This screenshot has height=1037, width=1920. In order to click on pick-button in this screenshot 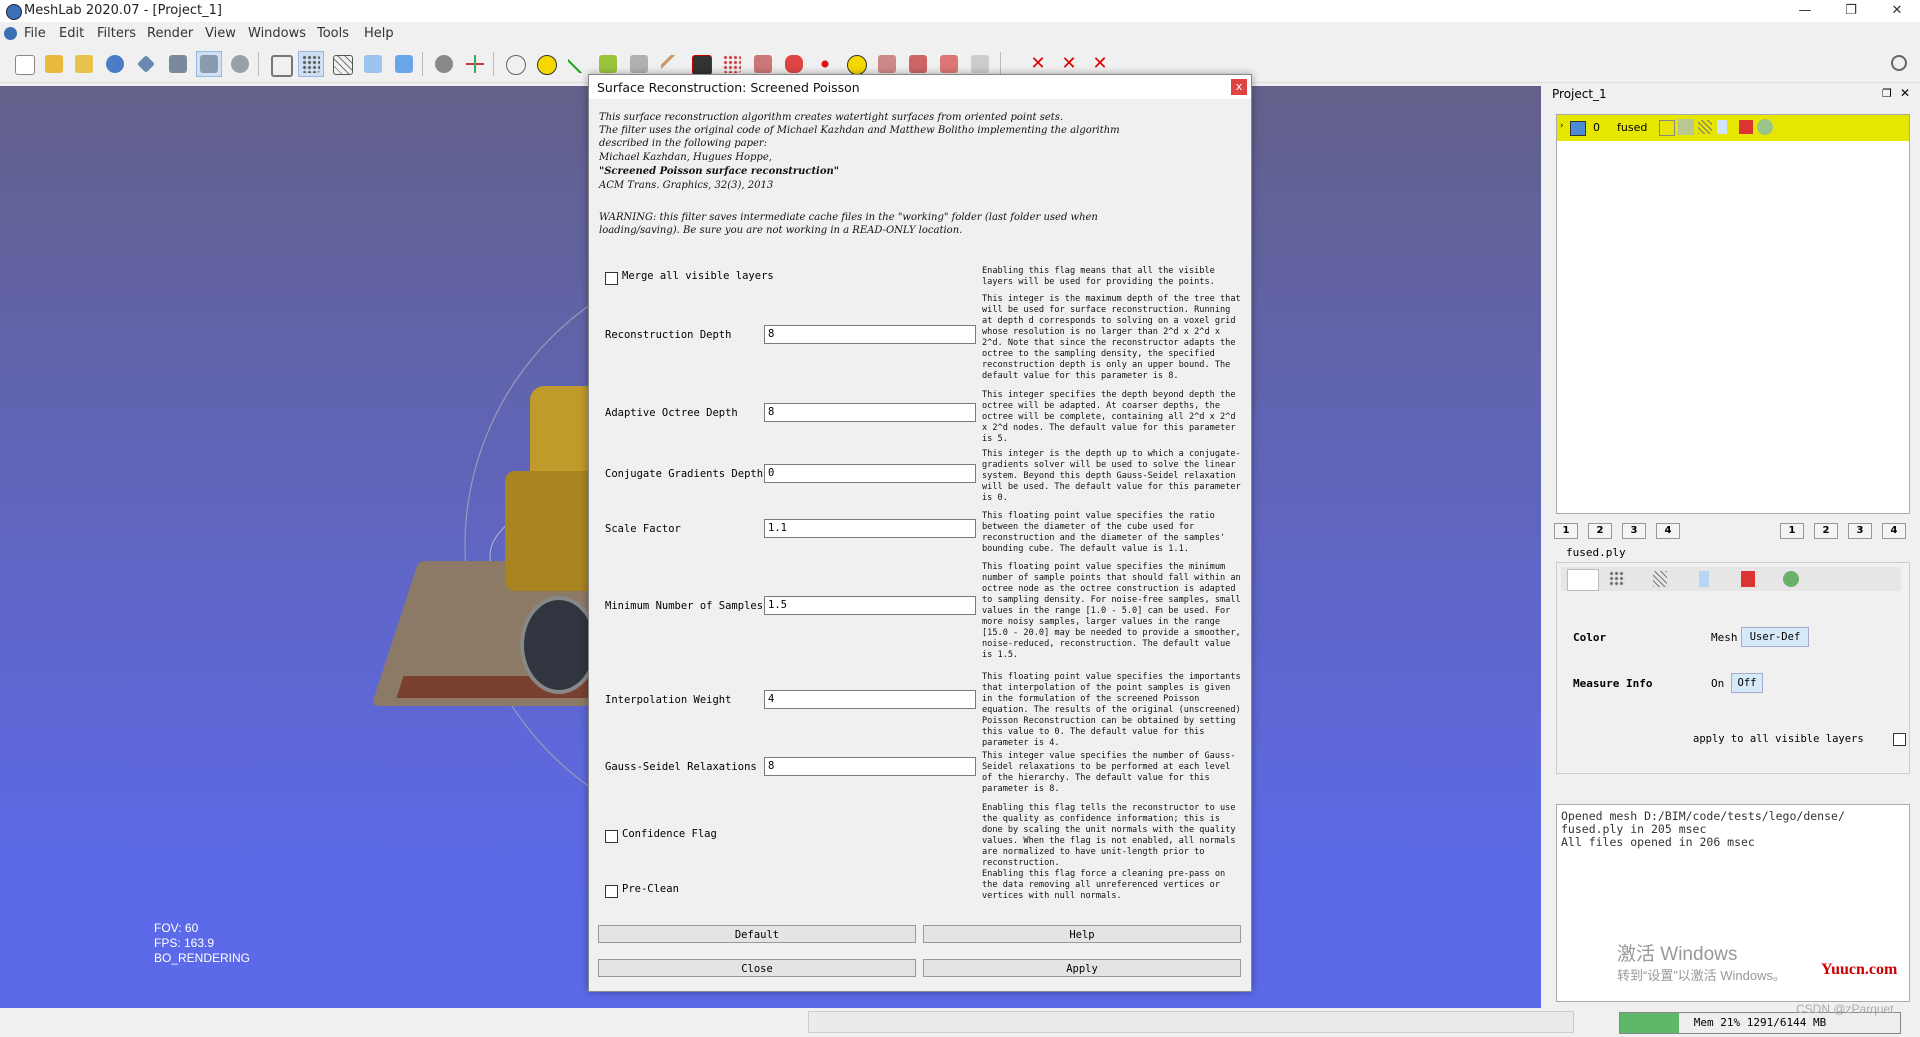, I will do `click(670, 64)`.